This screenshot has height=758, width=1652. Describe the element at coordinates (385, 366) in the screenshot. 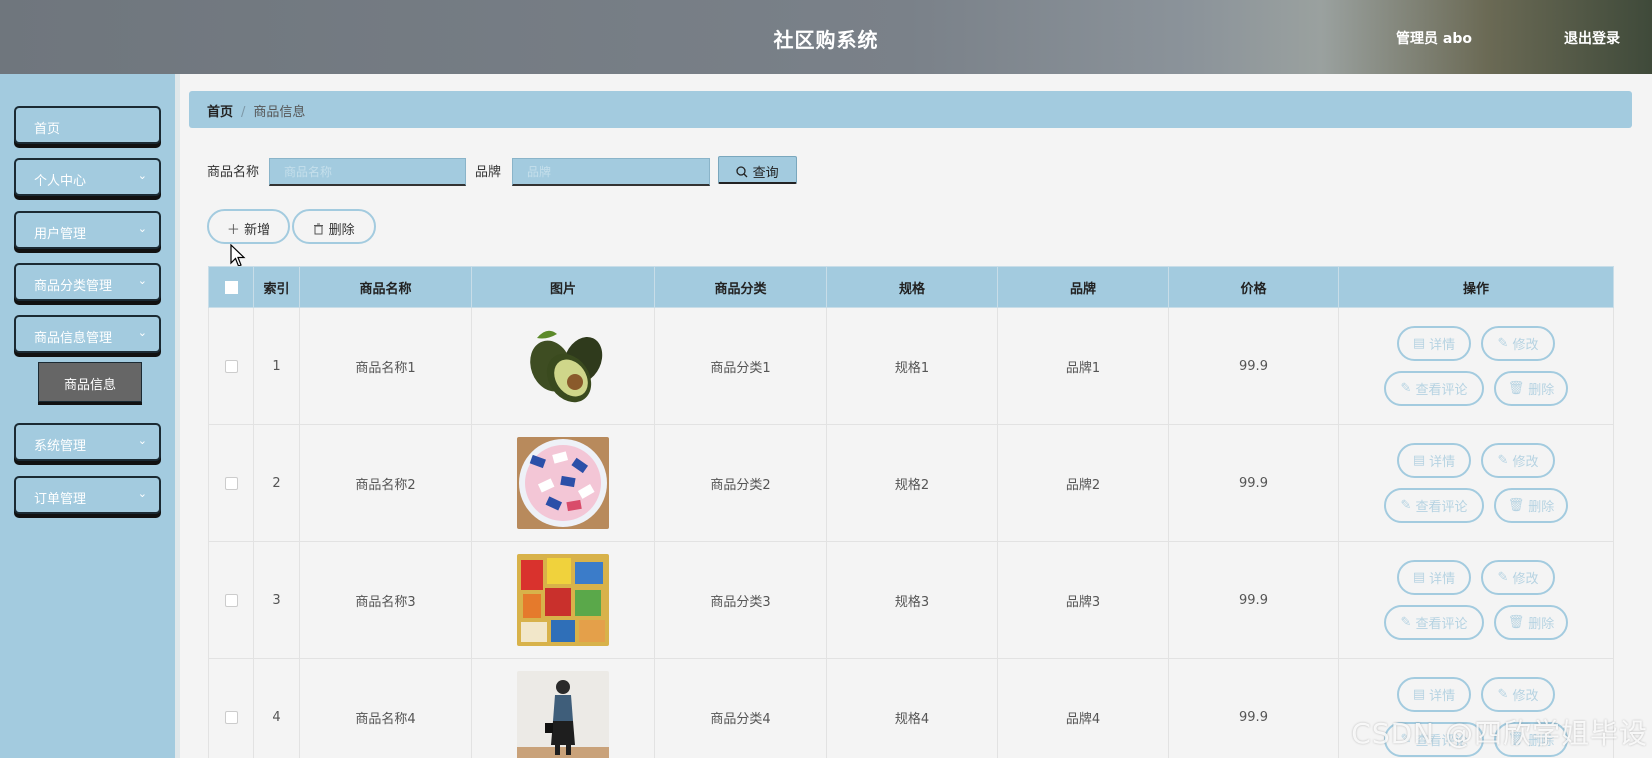

I see `cell-name: 商品名称1` at that location.